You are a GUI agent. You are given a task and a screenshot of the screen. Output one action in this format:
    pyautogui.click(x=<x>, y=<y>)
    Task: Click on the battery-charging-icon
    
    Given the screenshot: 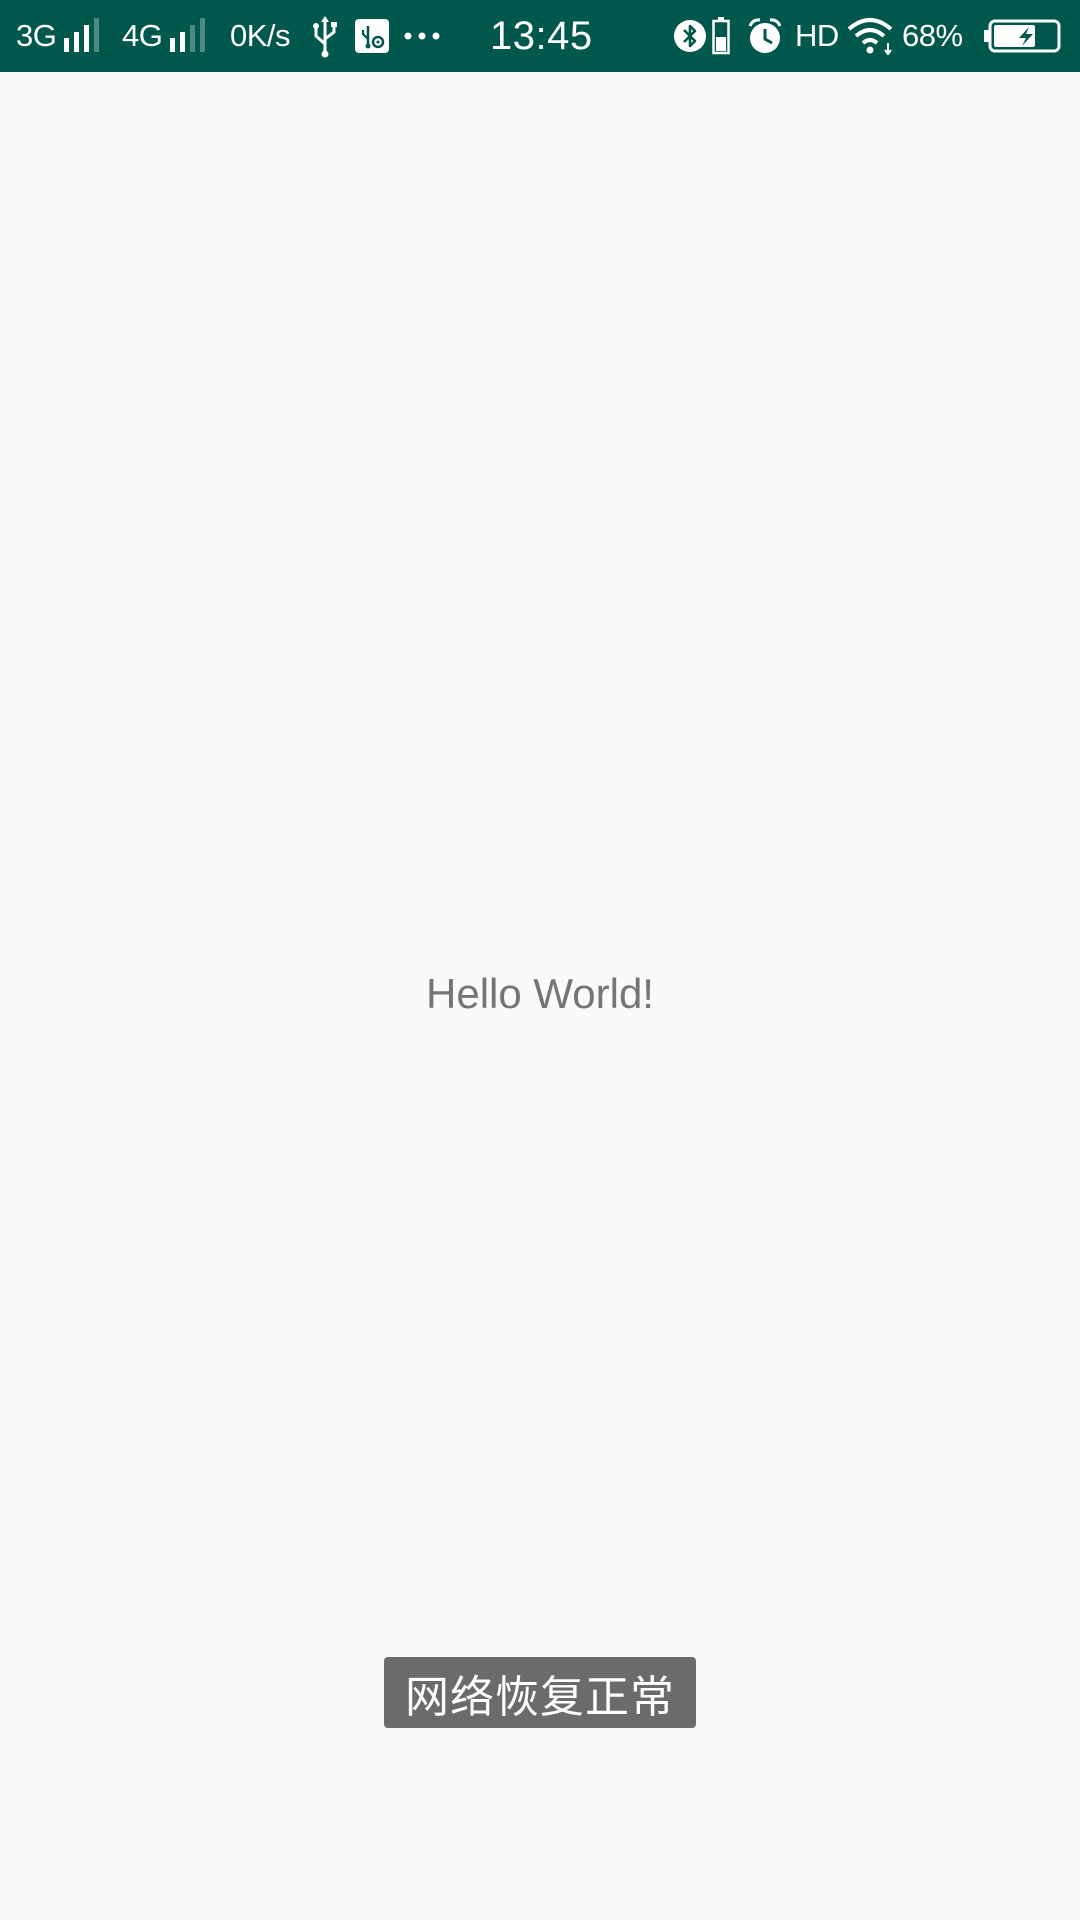 What is the action you would take?
    pyautogui.click(x=1023, y=36)
    